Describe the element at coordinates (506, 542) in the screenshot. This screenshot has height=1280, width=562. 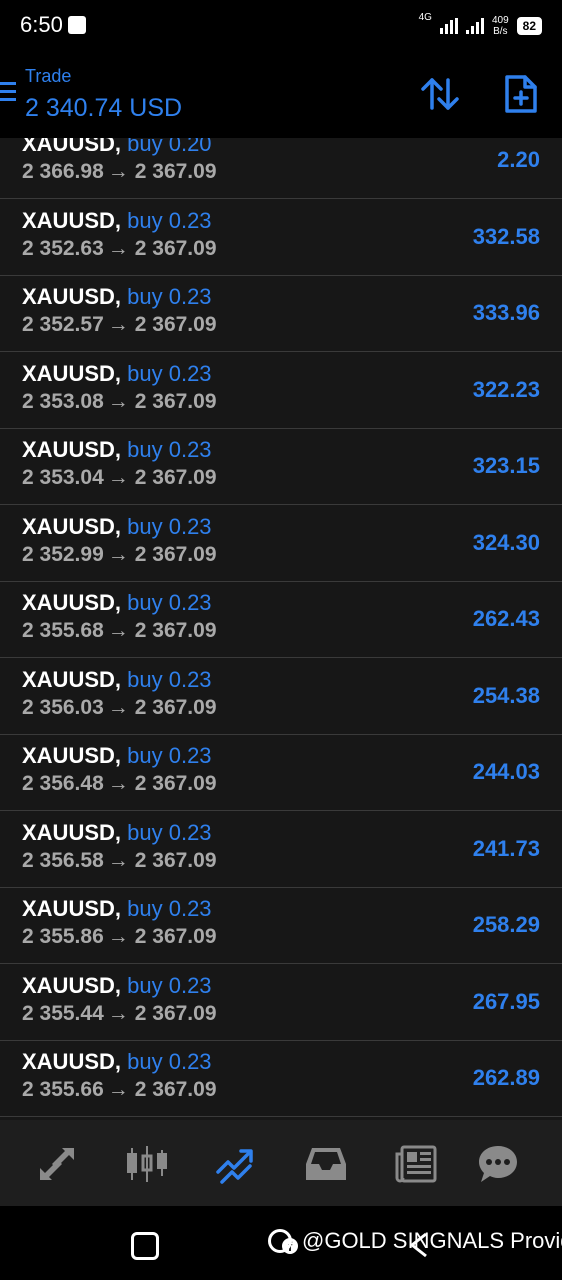
I see `position-profit: 324.30` at that location.